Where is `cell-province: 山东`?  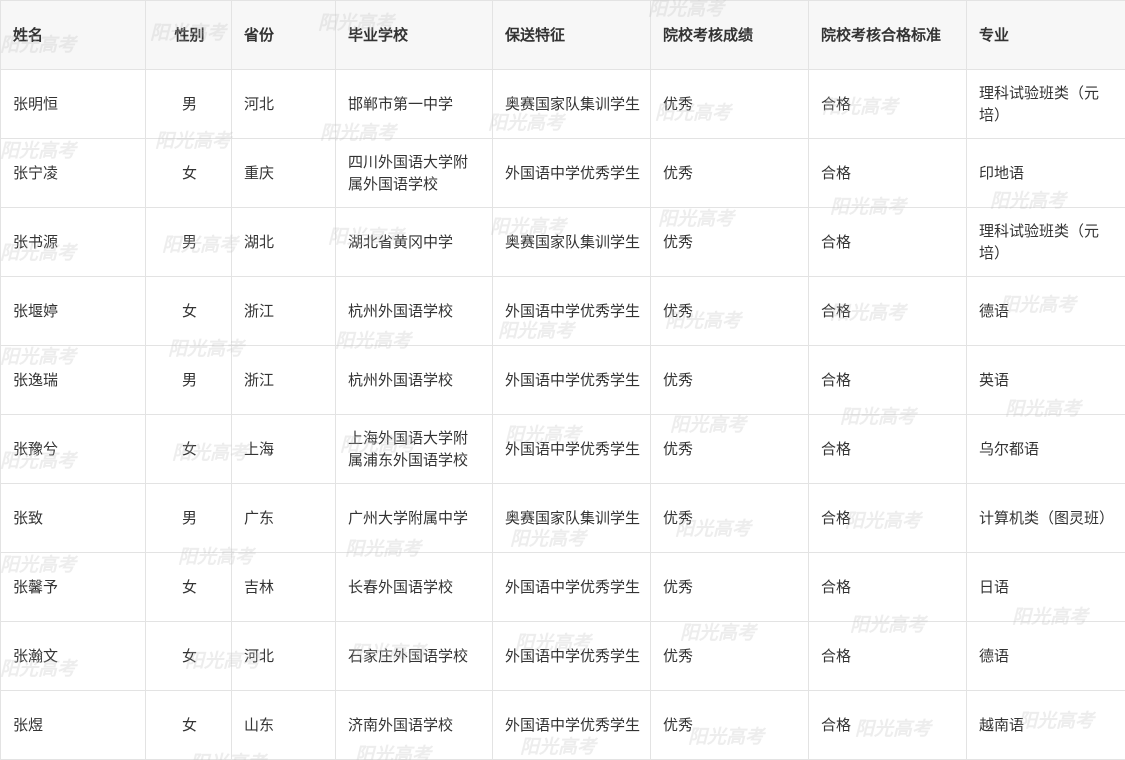
cell-province: 山东 is located at coordinates (283, 725).